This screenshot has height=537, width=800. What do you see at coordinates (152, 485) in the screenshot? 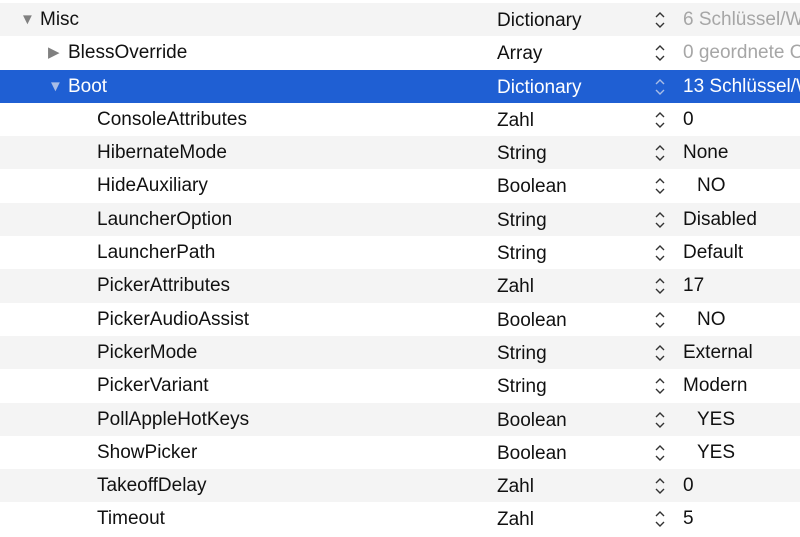
I see `key-label: TakeoffDelay` at bounding box center [152, 485].